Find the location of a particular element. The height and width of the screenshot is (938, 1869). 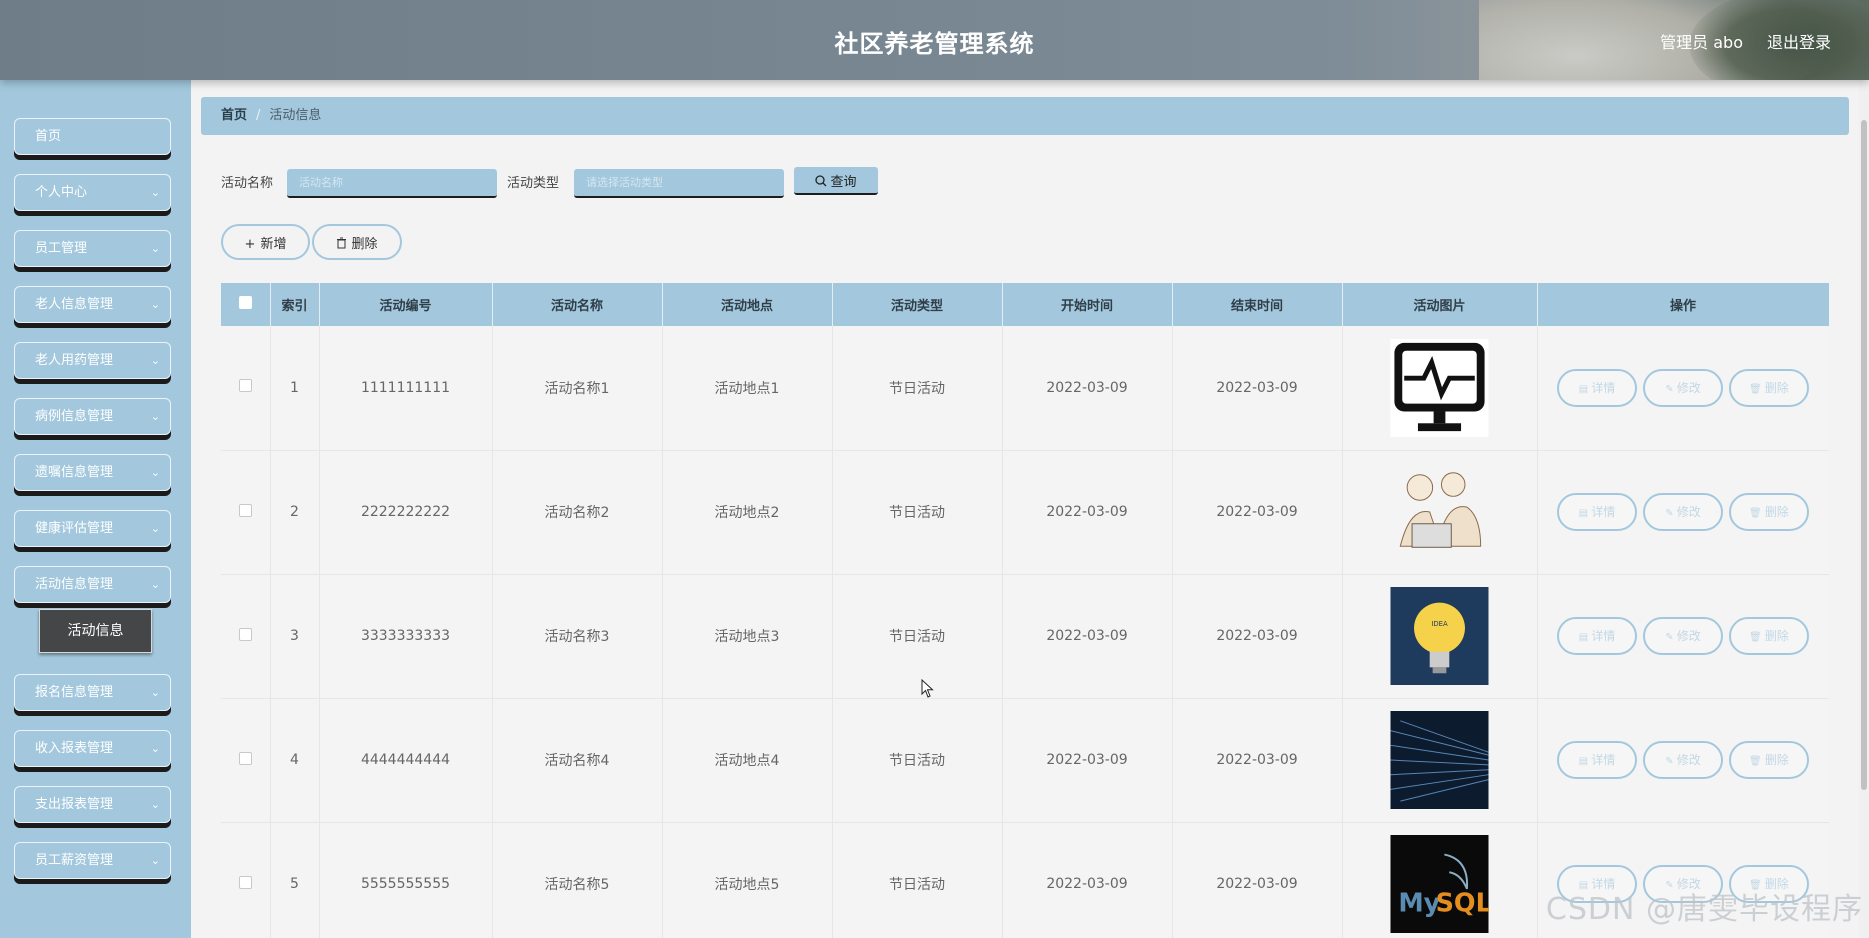

activity-type-select is located at coordinates (679, 183).